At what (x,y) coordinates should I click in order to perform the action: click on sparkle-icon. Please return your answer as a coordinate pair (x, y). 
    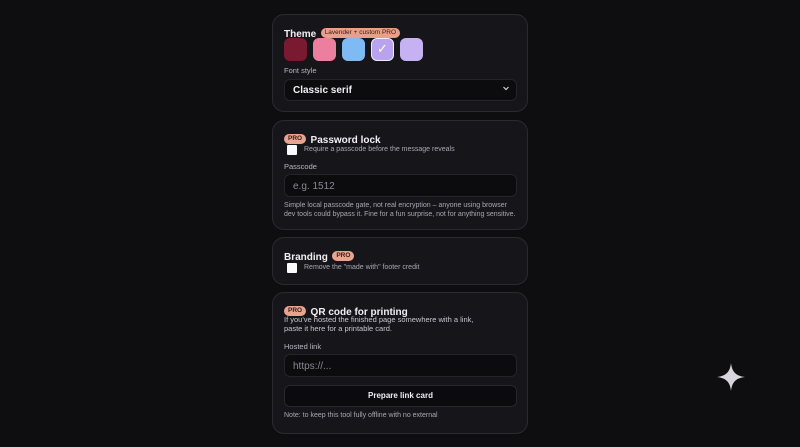
    Looking at the image, I should click on (731, 379).